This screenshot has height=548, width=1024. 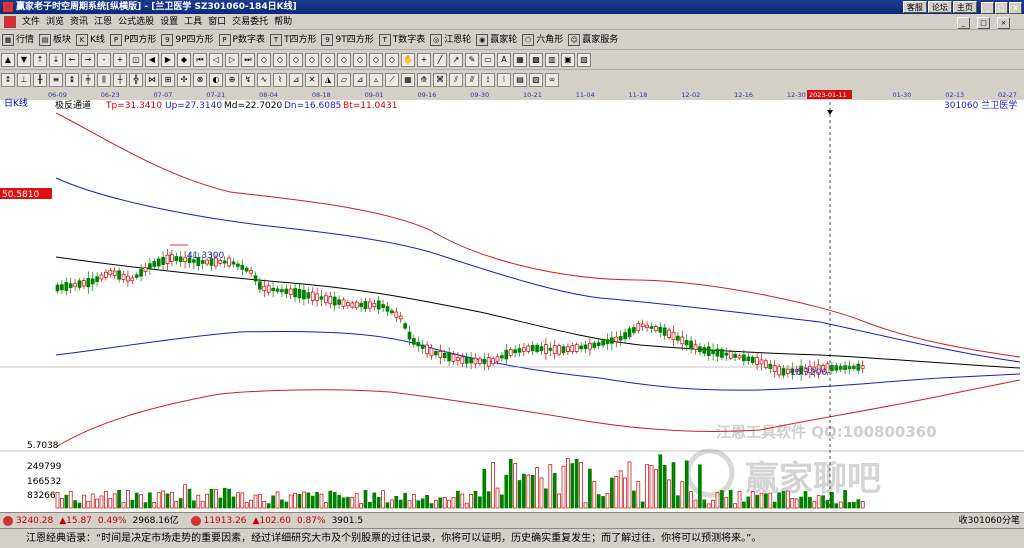 I want to click on scroll-left-icon: ←, so click(x=72, y=59).